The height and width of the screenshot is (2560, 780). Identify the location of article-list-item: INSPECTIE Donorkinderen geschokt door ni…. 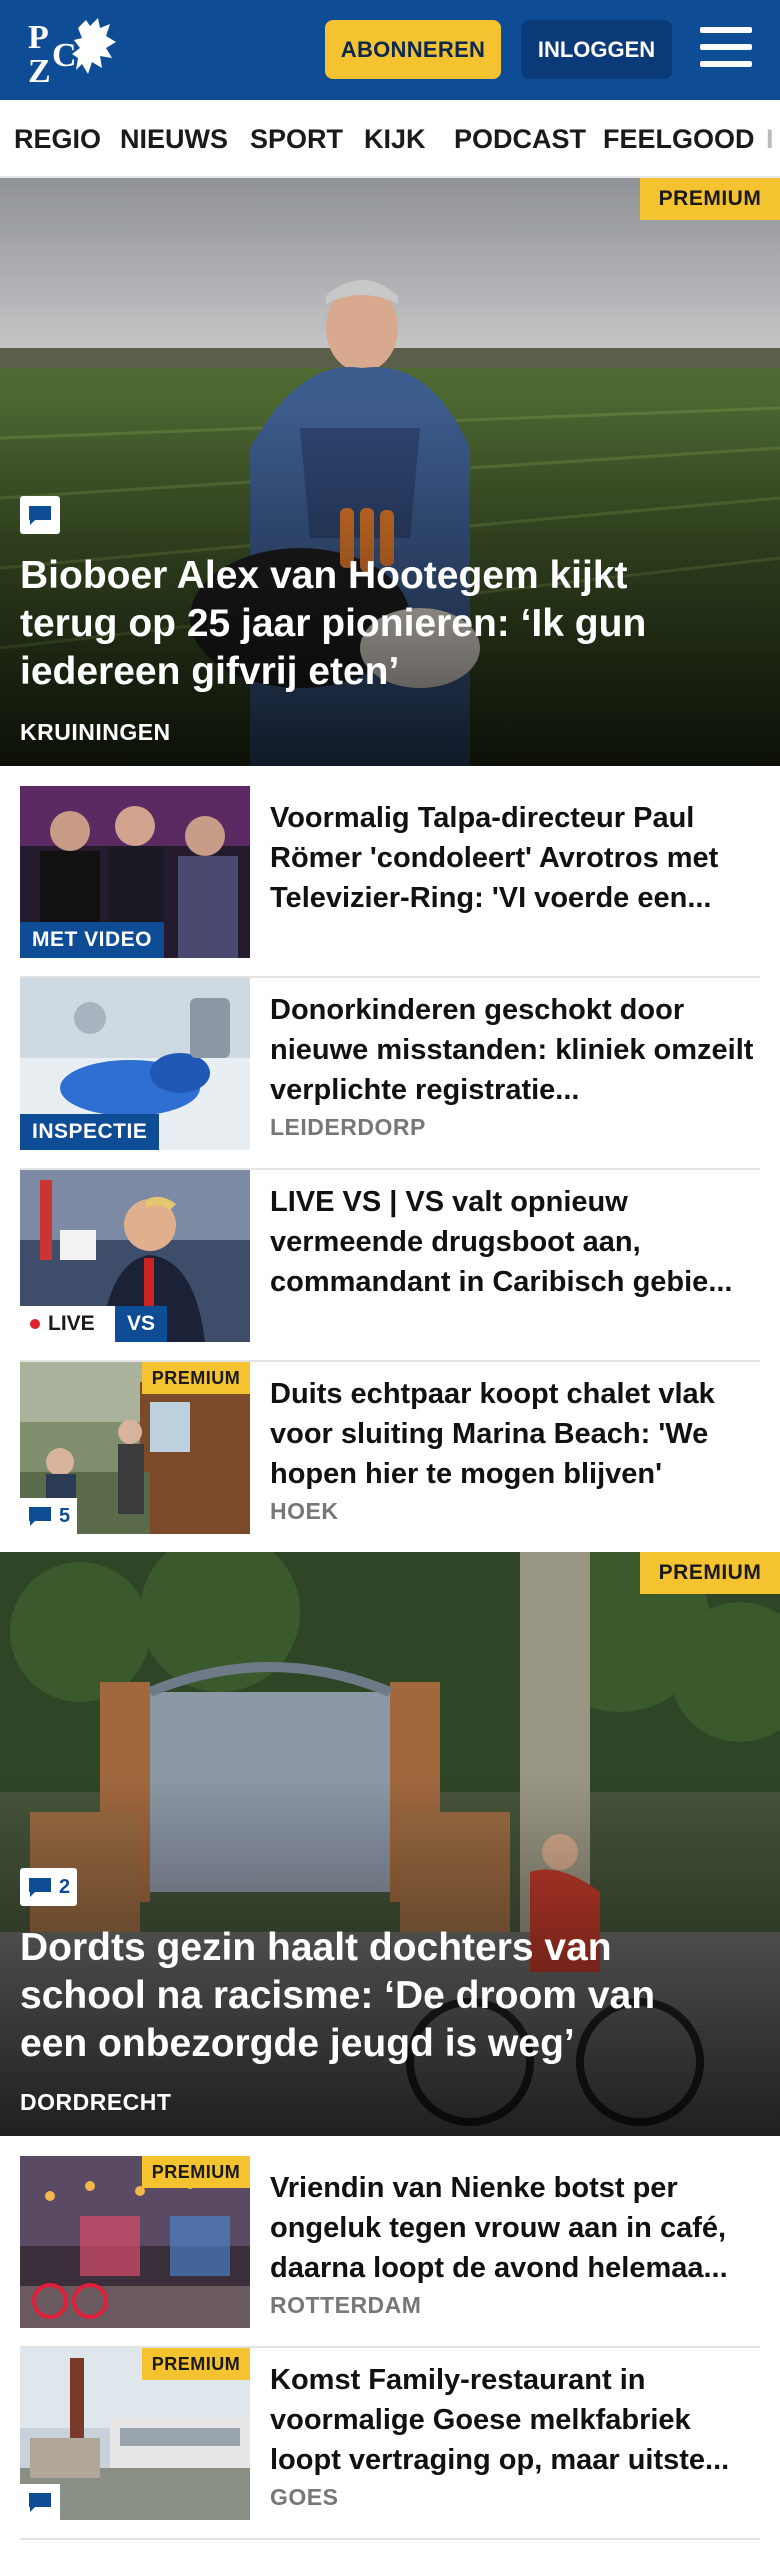
(390, 1074).